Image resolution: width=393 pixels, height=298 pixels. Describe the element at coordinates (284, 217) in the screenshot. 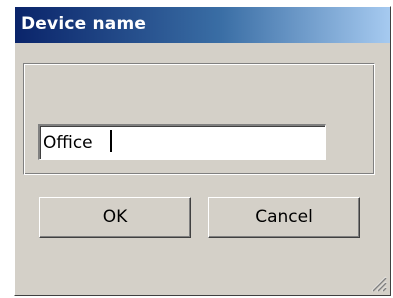

I see `cancel-button: Cancel` at that location.